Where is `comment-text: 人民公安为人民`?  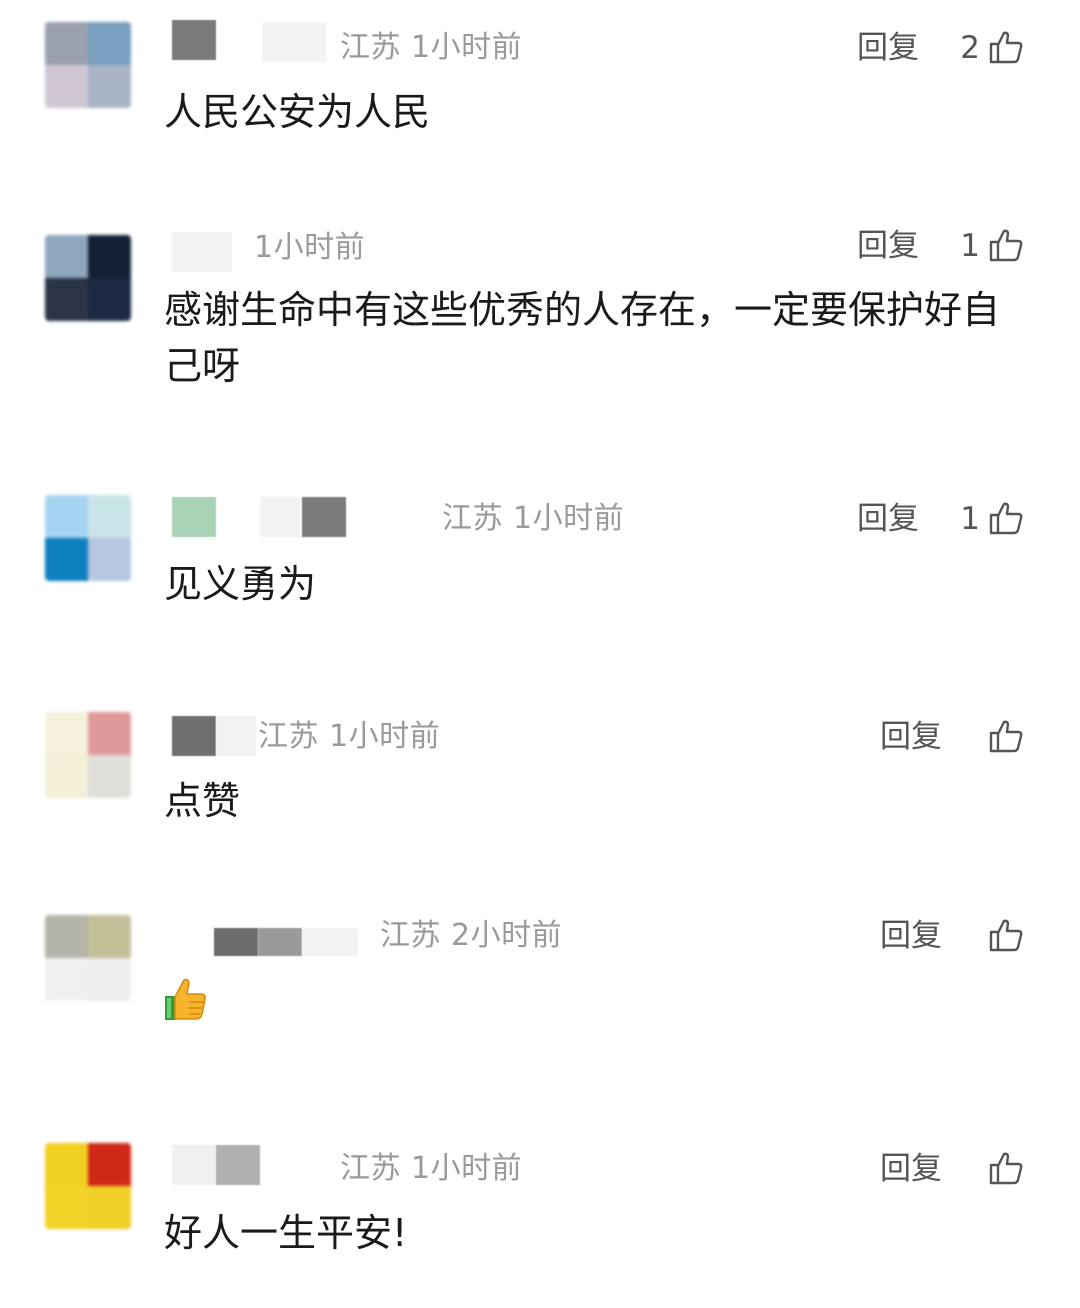
comment-text: 人民公安为人民 is located at coordinates (297, 112).